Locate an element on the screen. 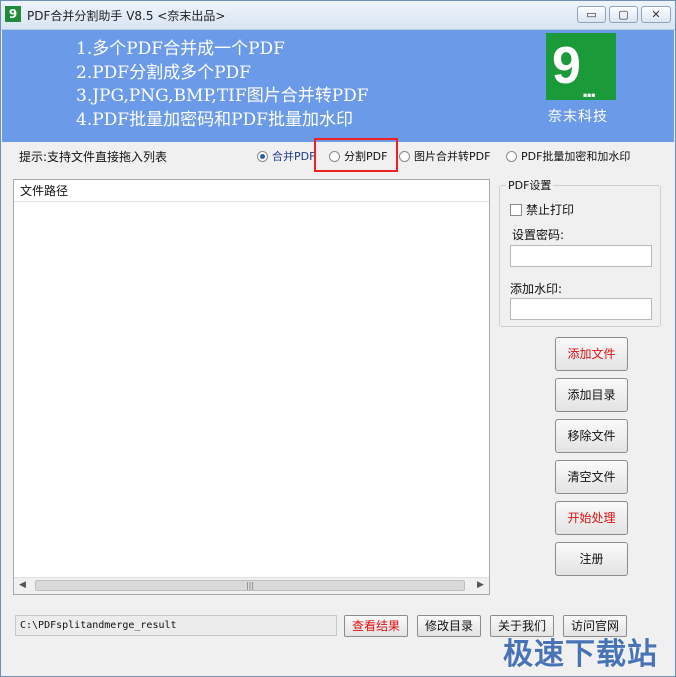  app-icon: 9 is located at coordinates (13, 14).